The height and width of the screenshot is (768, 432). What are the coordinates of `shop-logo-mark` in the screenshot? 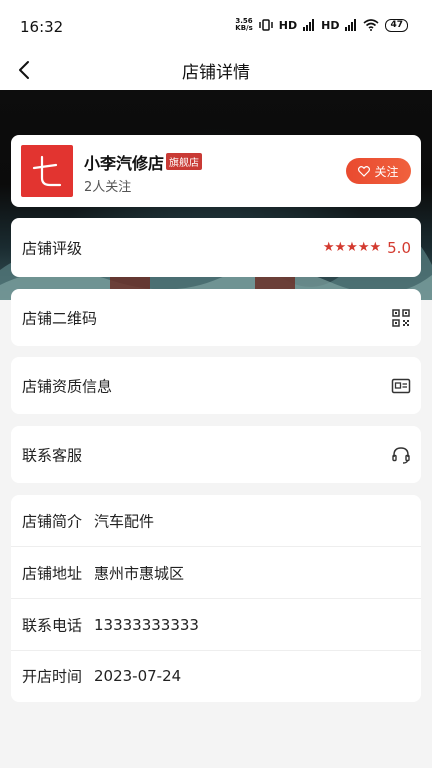 It's located at (47, 171).